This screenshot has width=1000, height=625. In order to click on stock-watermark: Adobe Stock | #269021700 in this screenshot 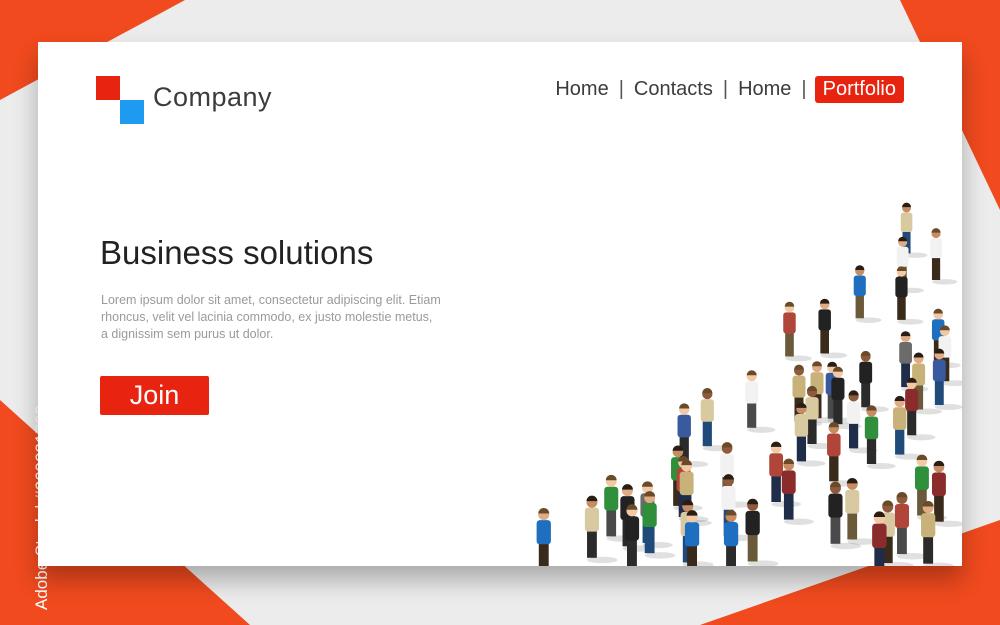, I will do `click(30, 500)`.